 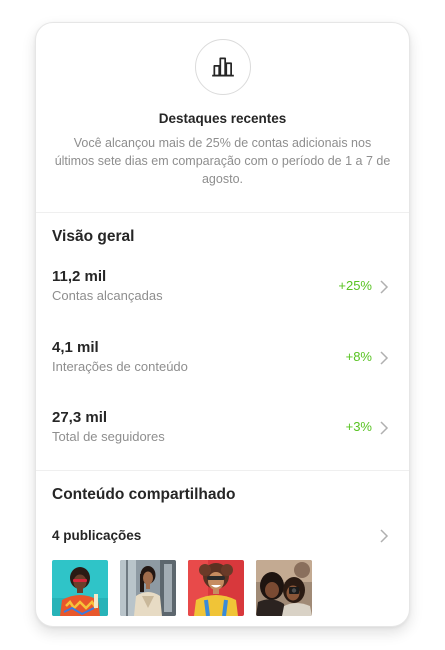 I want to click on bar-chart-icon, so click(x=223, y=67).